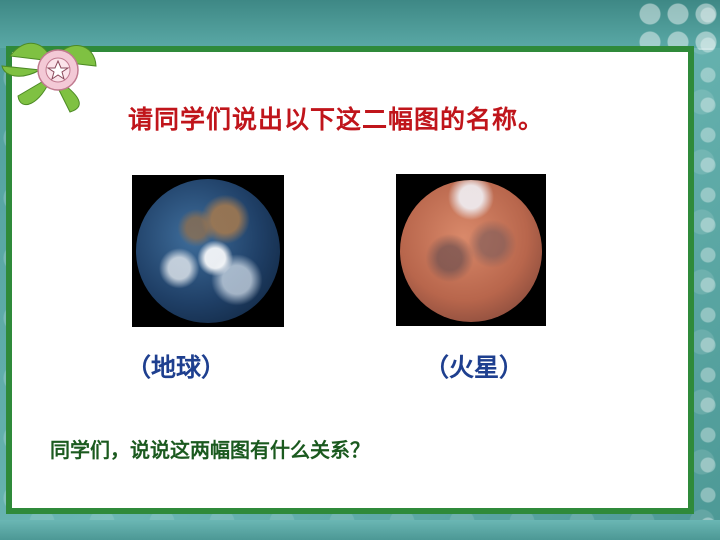 The width and height of the screenshot is (720, 540). I want to click on slide-title: 请同学们说出以下这二幅图的名称。, so click(336, 119).